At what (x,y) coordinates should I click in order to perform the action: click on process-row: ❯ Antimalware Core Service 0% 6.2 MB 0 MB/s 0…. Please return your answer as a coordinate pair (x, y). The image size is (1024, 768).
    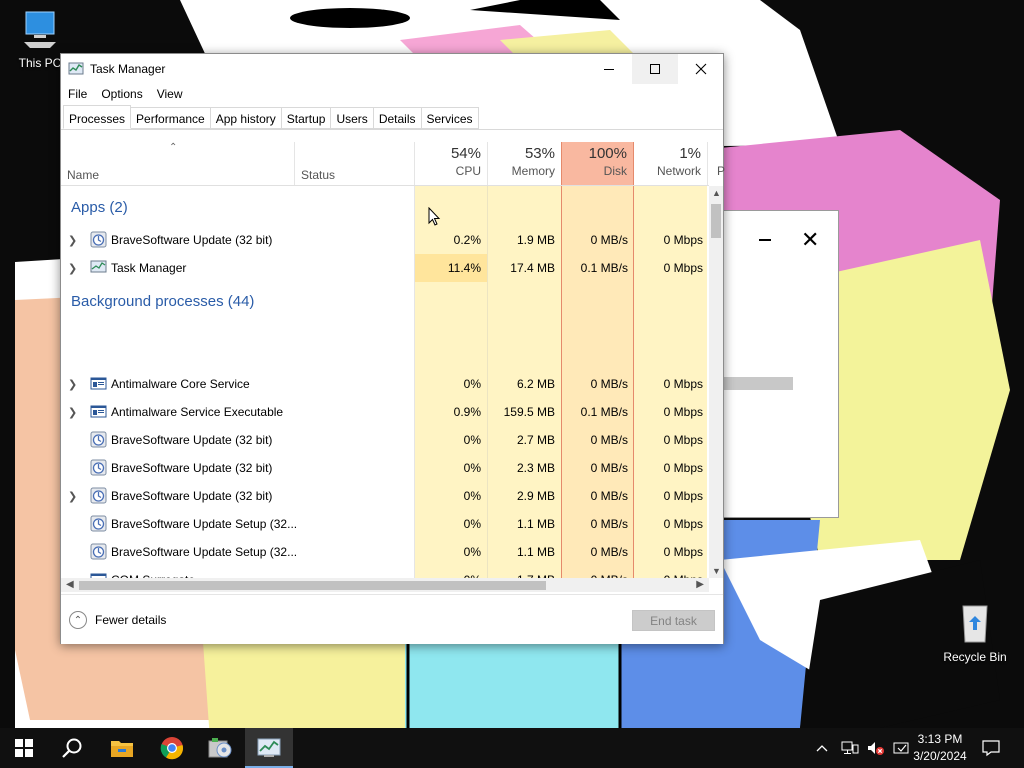
    Looking at the image, I should click on (385, 384).